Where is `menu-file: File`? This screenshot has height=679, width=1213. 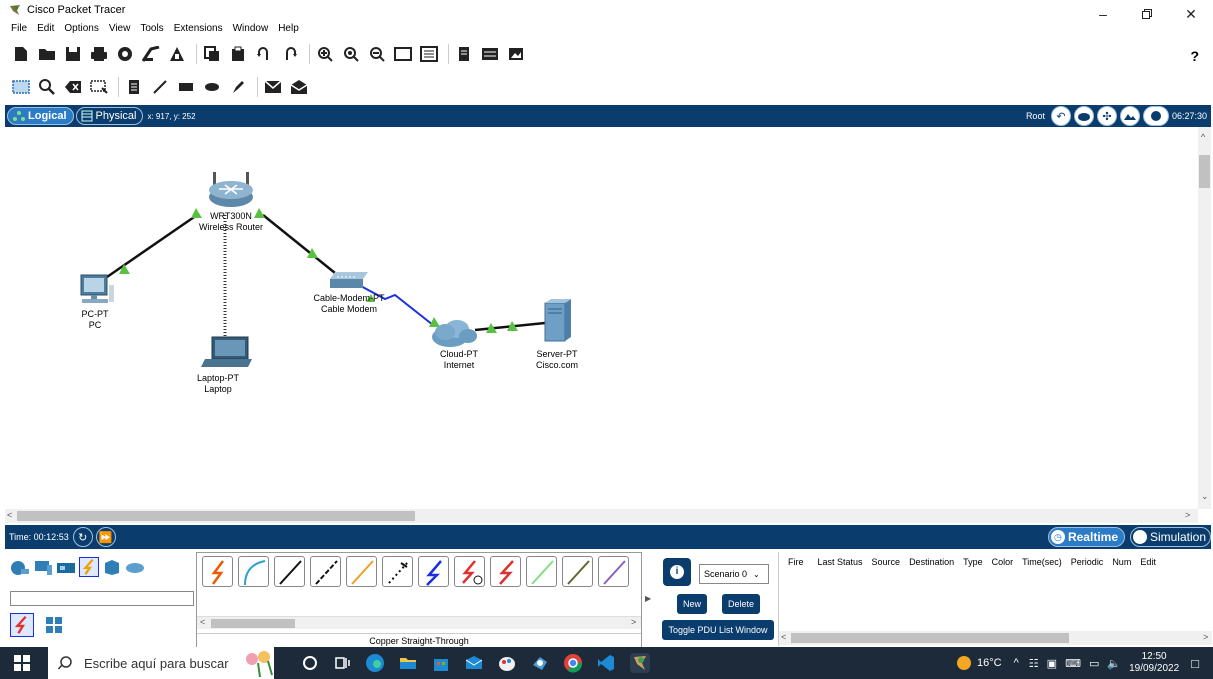 menu-file: File is located at coordinates (19, 28).